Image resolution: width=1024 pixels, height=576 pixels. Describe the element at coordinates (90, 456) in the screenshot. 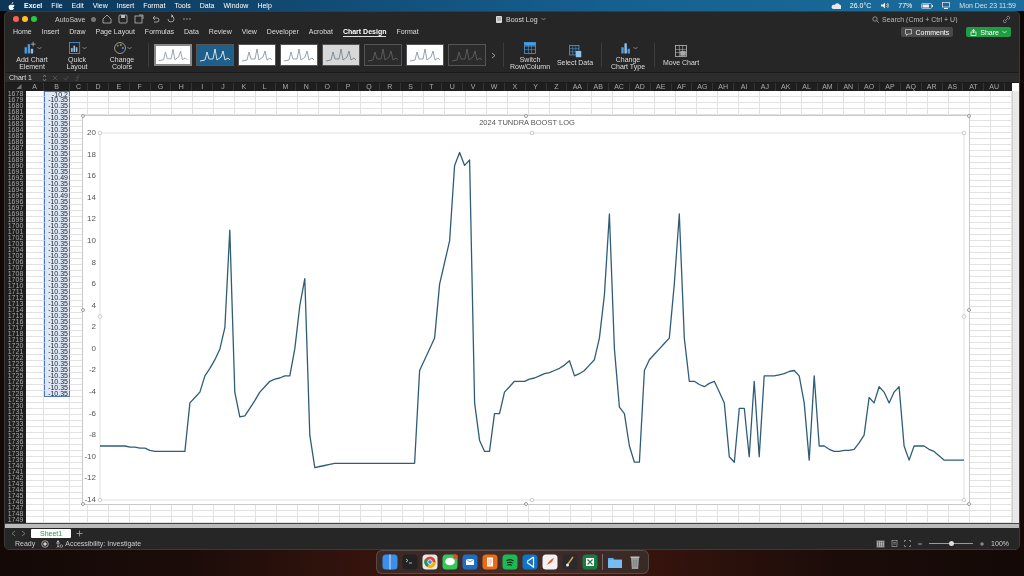

I see `axis-label: -10` at that location.